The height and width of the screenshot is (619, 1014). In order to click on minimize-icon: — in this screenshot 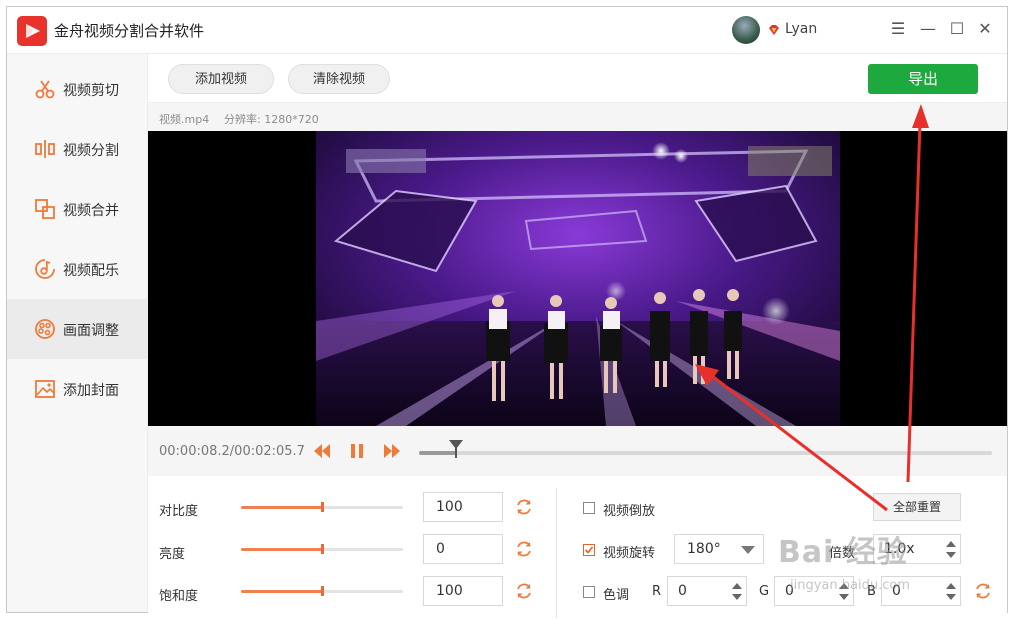, I will do `click(928, 29)`.